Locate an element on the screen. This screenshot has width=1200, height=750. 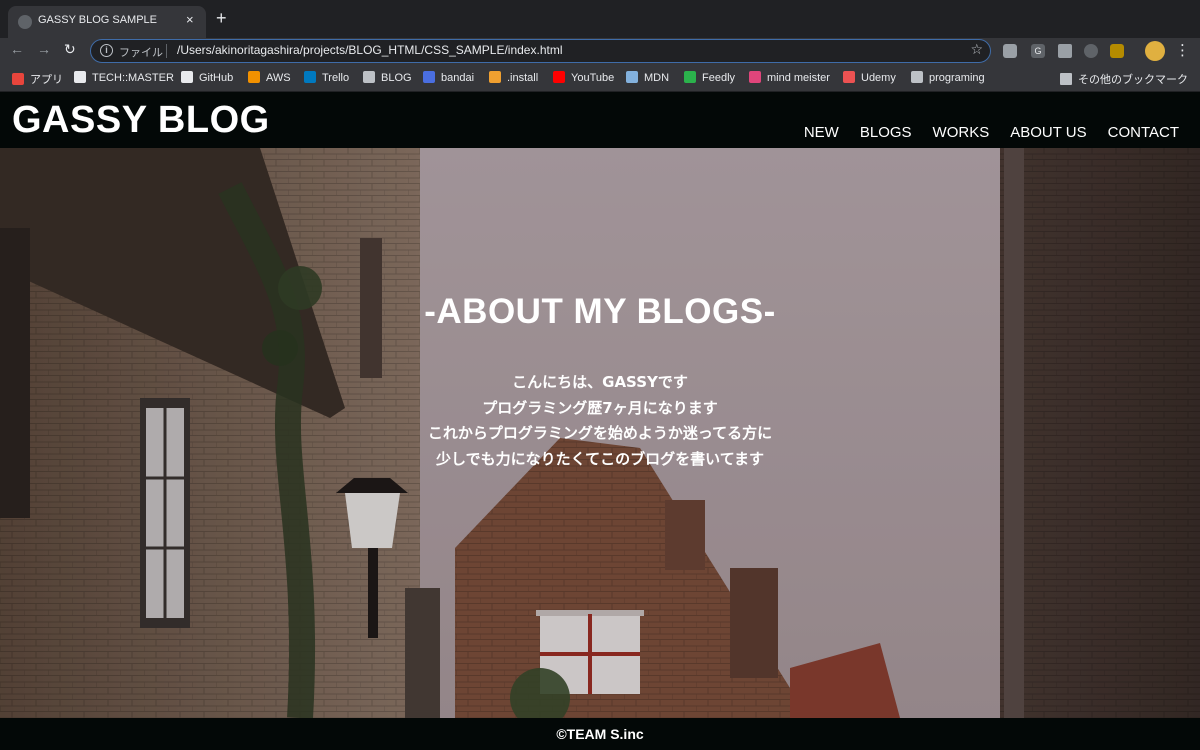
bookmark-tech-master: TECH::MASTER is located at coordinates (124, 77).